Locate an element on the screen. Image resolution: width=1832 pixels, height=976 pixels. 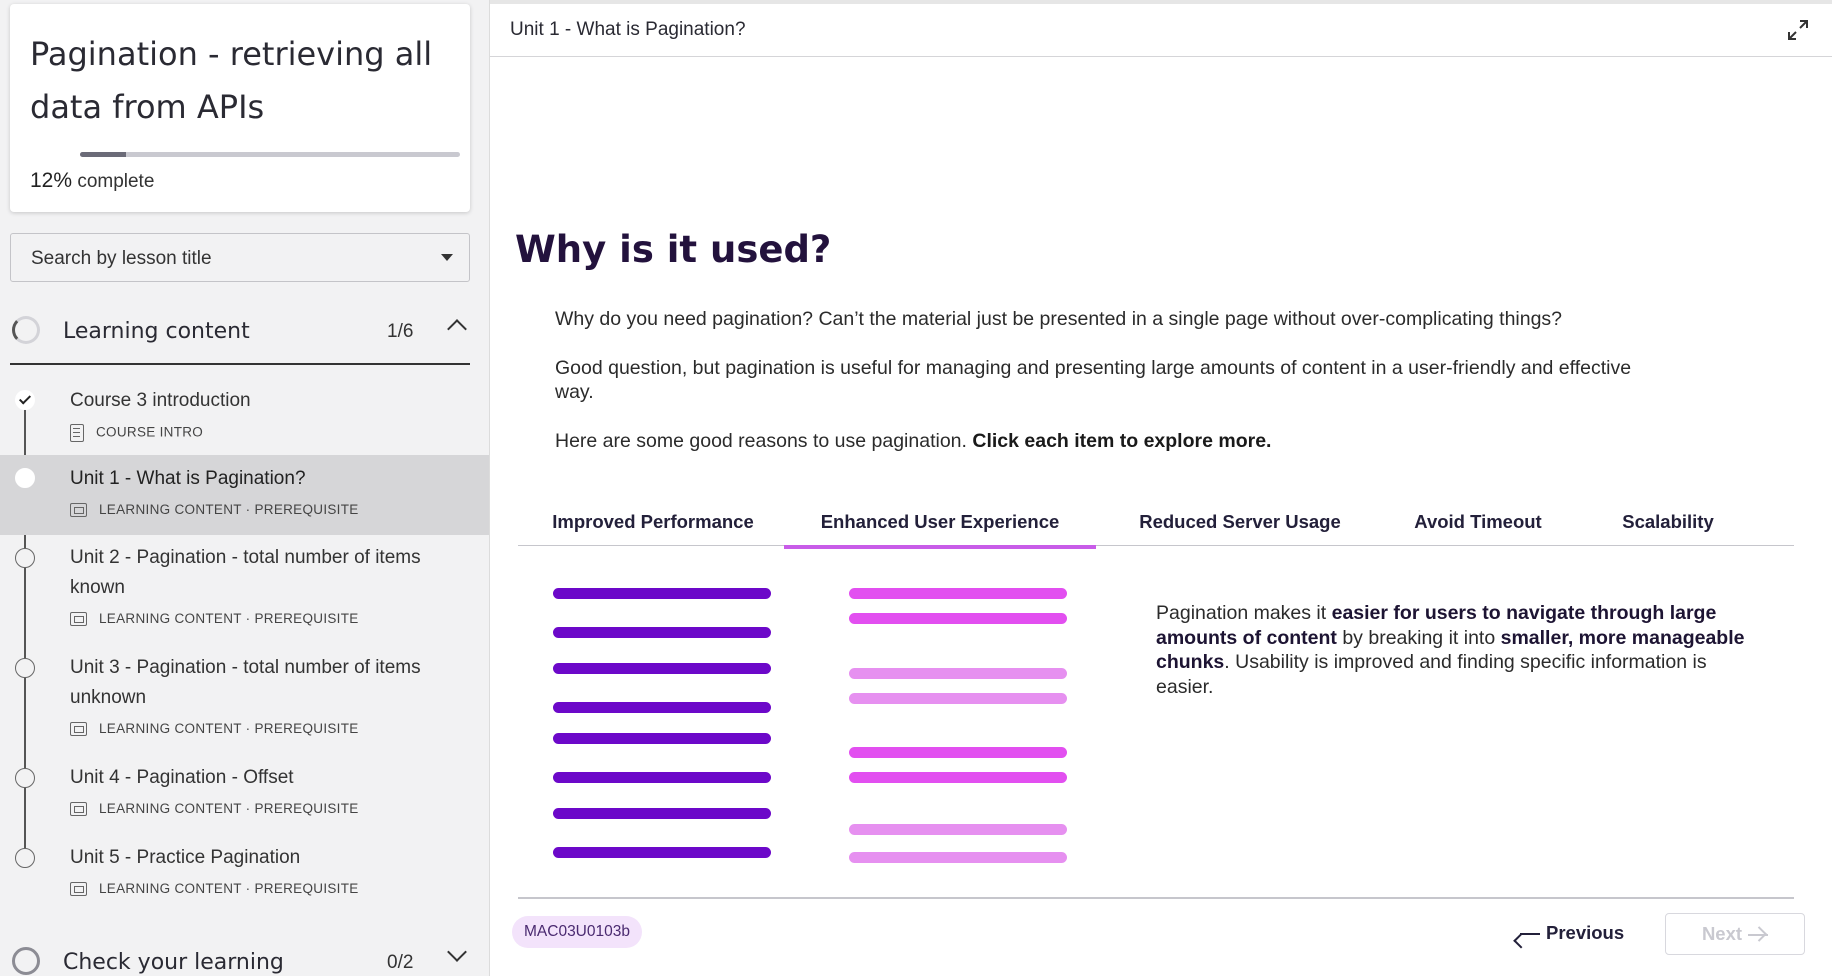
progress-fill is located at coordinates (103, 154).